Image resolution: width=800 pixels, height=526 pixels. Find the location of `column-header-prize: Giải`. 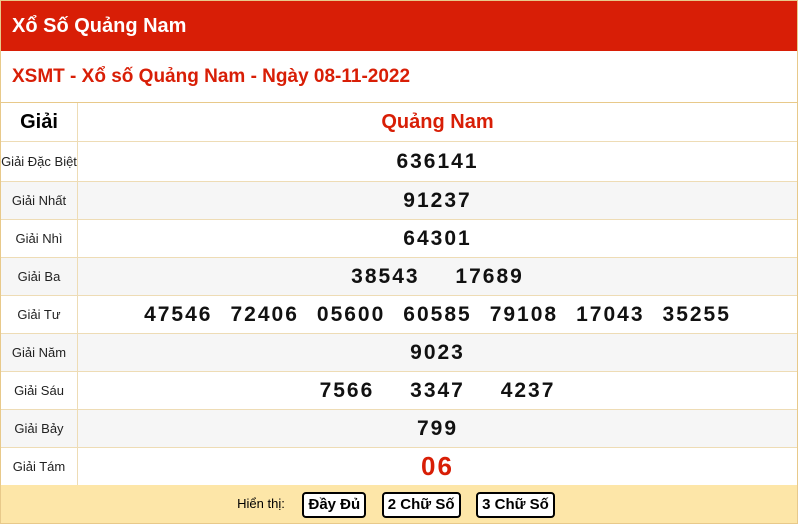

column-header-prize: Giải is located at coordinates (39, 122).